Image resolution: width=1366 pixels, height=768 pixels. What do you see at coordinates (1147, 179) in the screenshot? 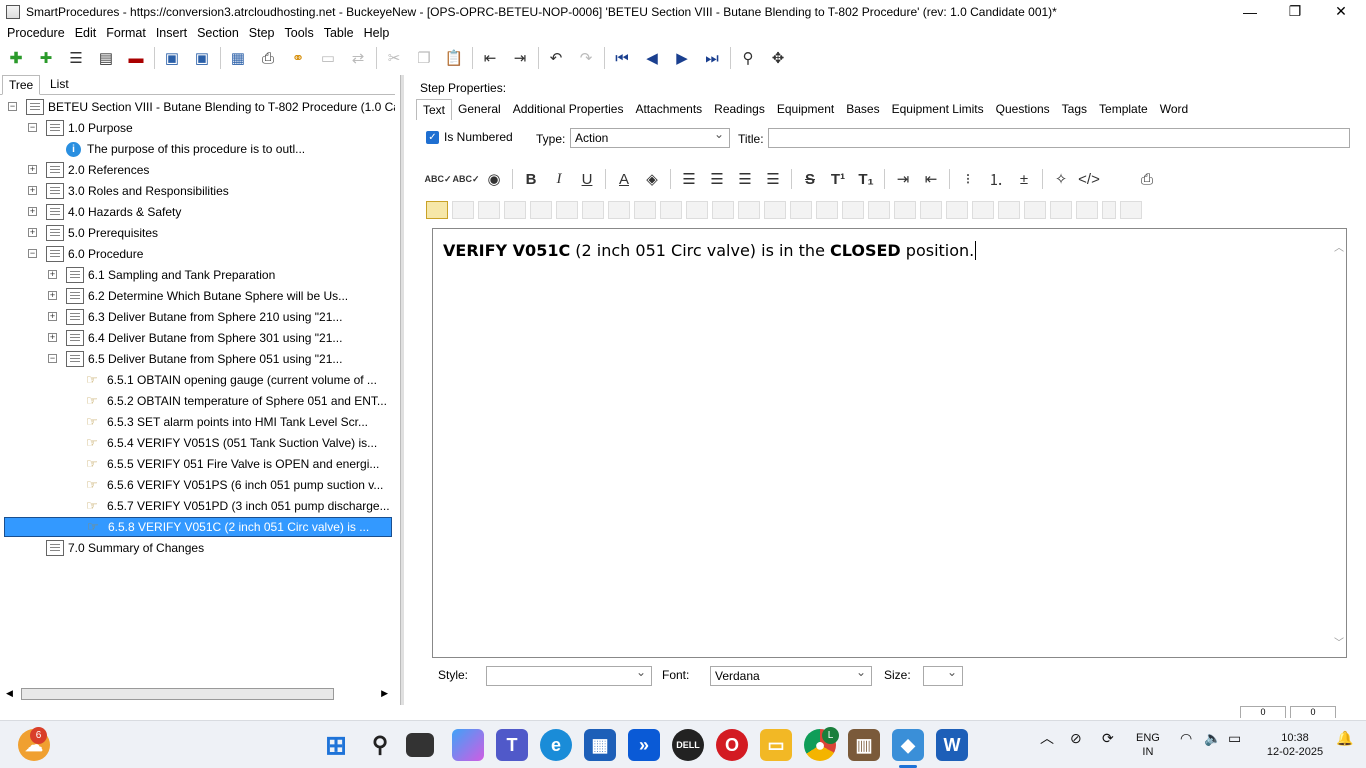
I see `print-preview-icon: ⎙` at bounding box center [1147, 179].